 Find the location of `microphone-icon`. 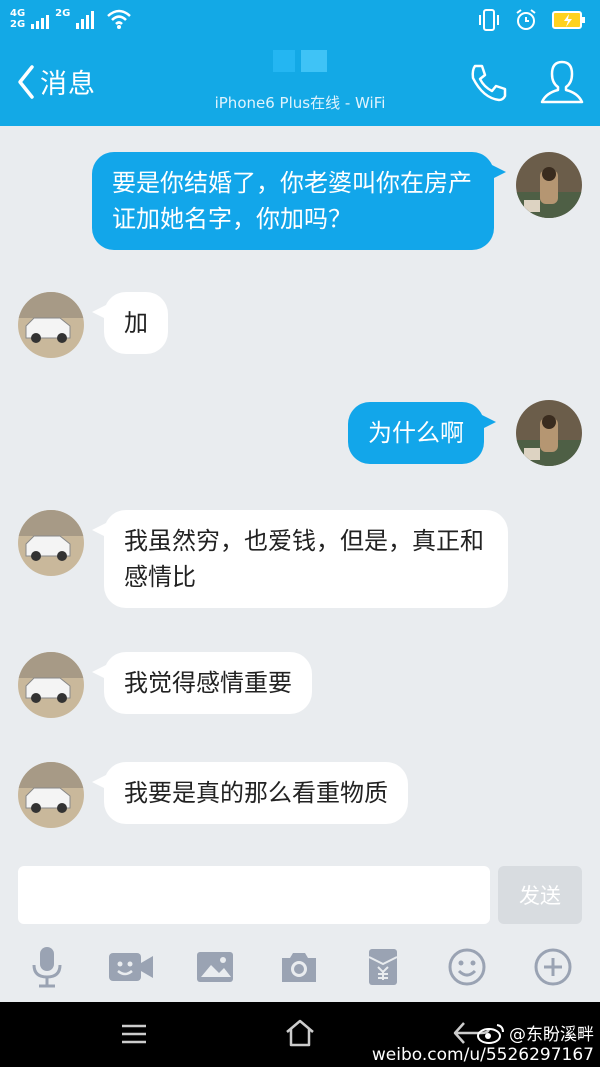

microphone-icon is located at coordinates (47, 967).